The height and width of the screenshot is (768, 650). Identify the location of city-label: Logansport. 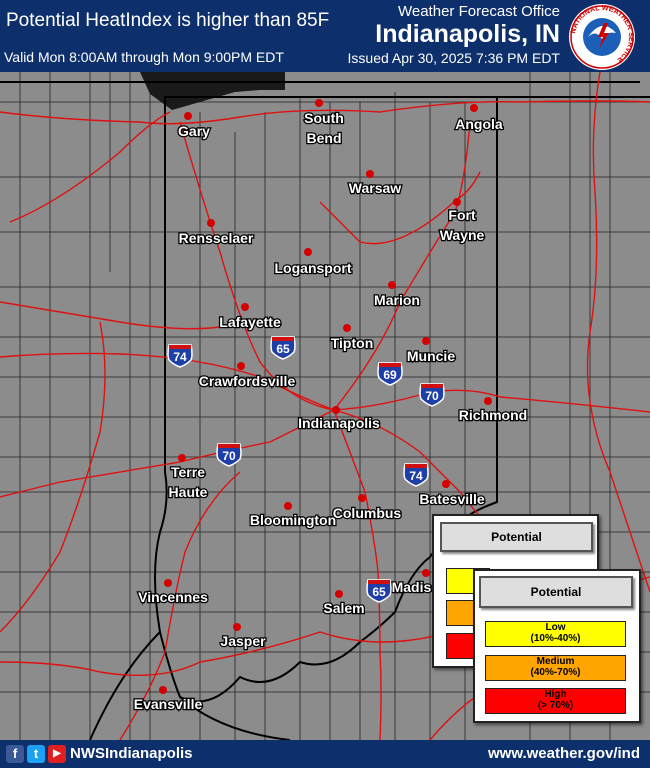
(313, 268).